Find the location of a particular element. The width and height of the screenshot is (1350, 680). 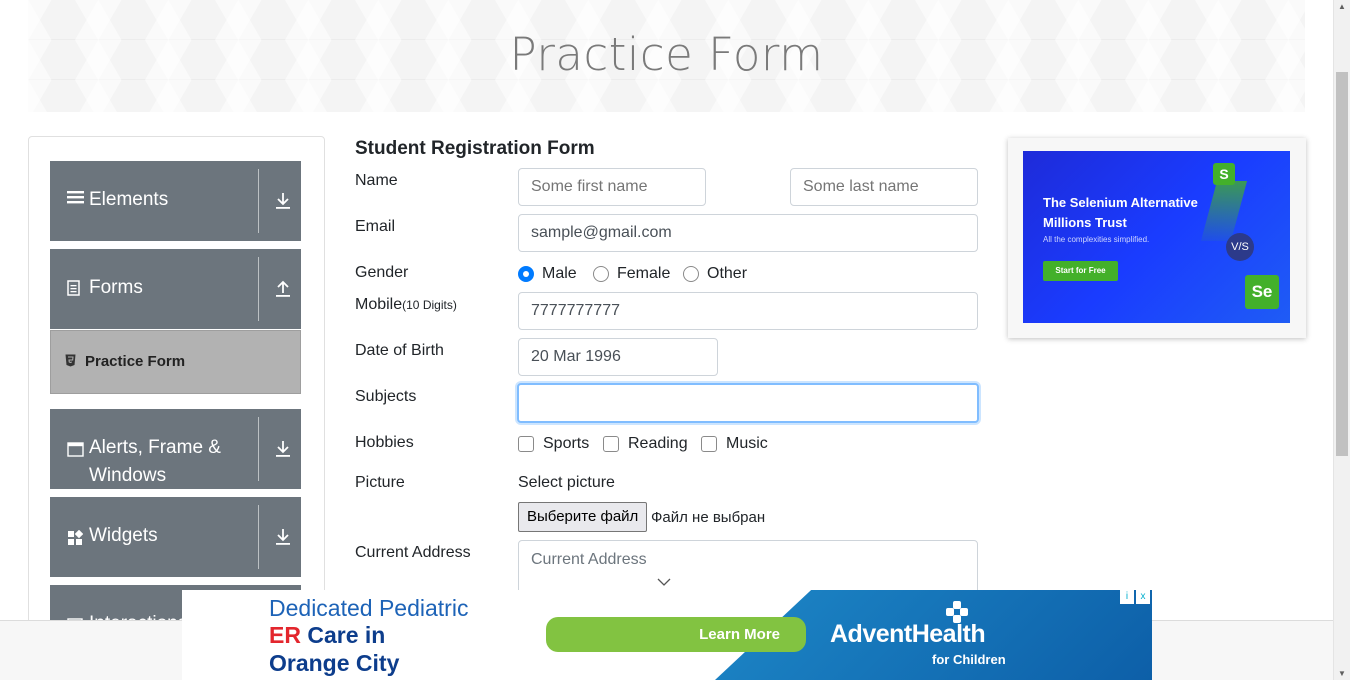

checkbox-label: Reading is located at coordinates (658, 443).